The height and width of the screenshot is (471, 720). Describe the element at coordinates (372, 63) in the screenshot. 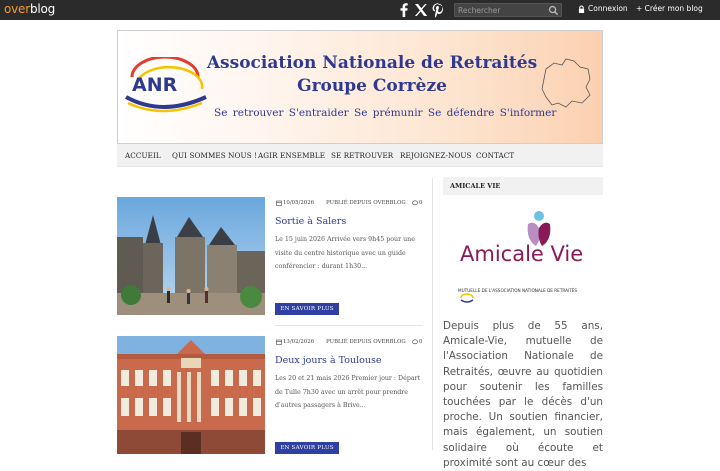

I see `banner-title-line1: Association Nationale de Retraités` at that location.